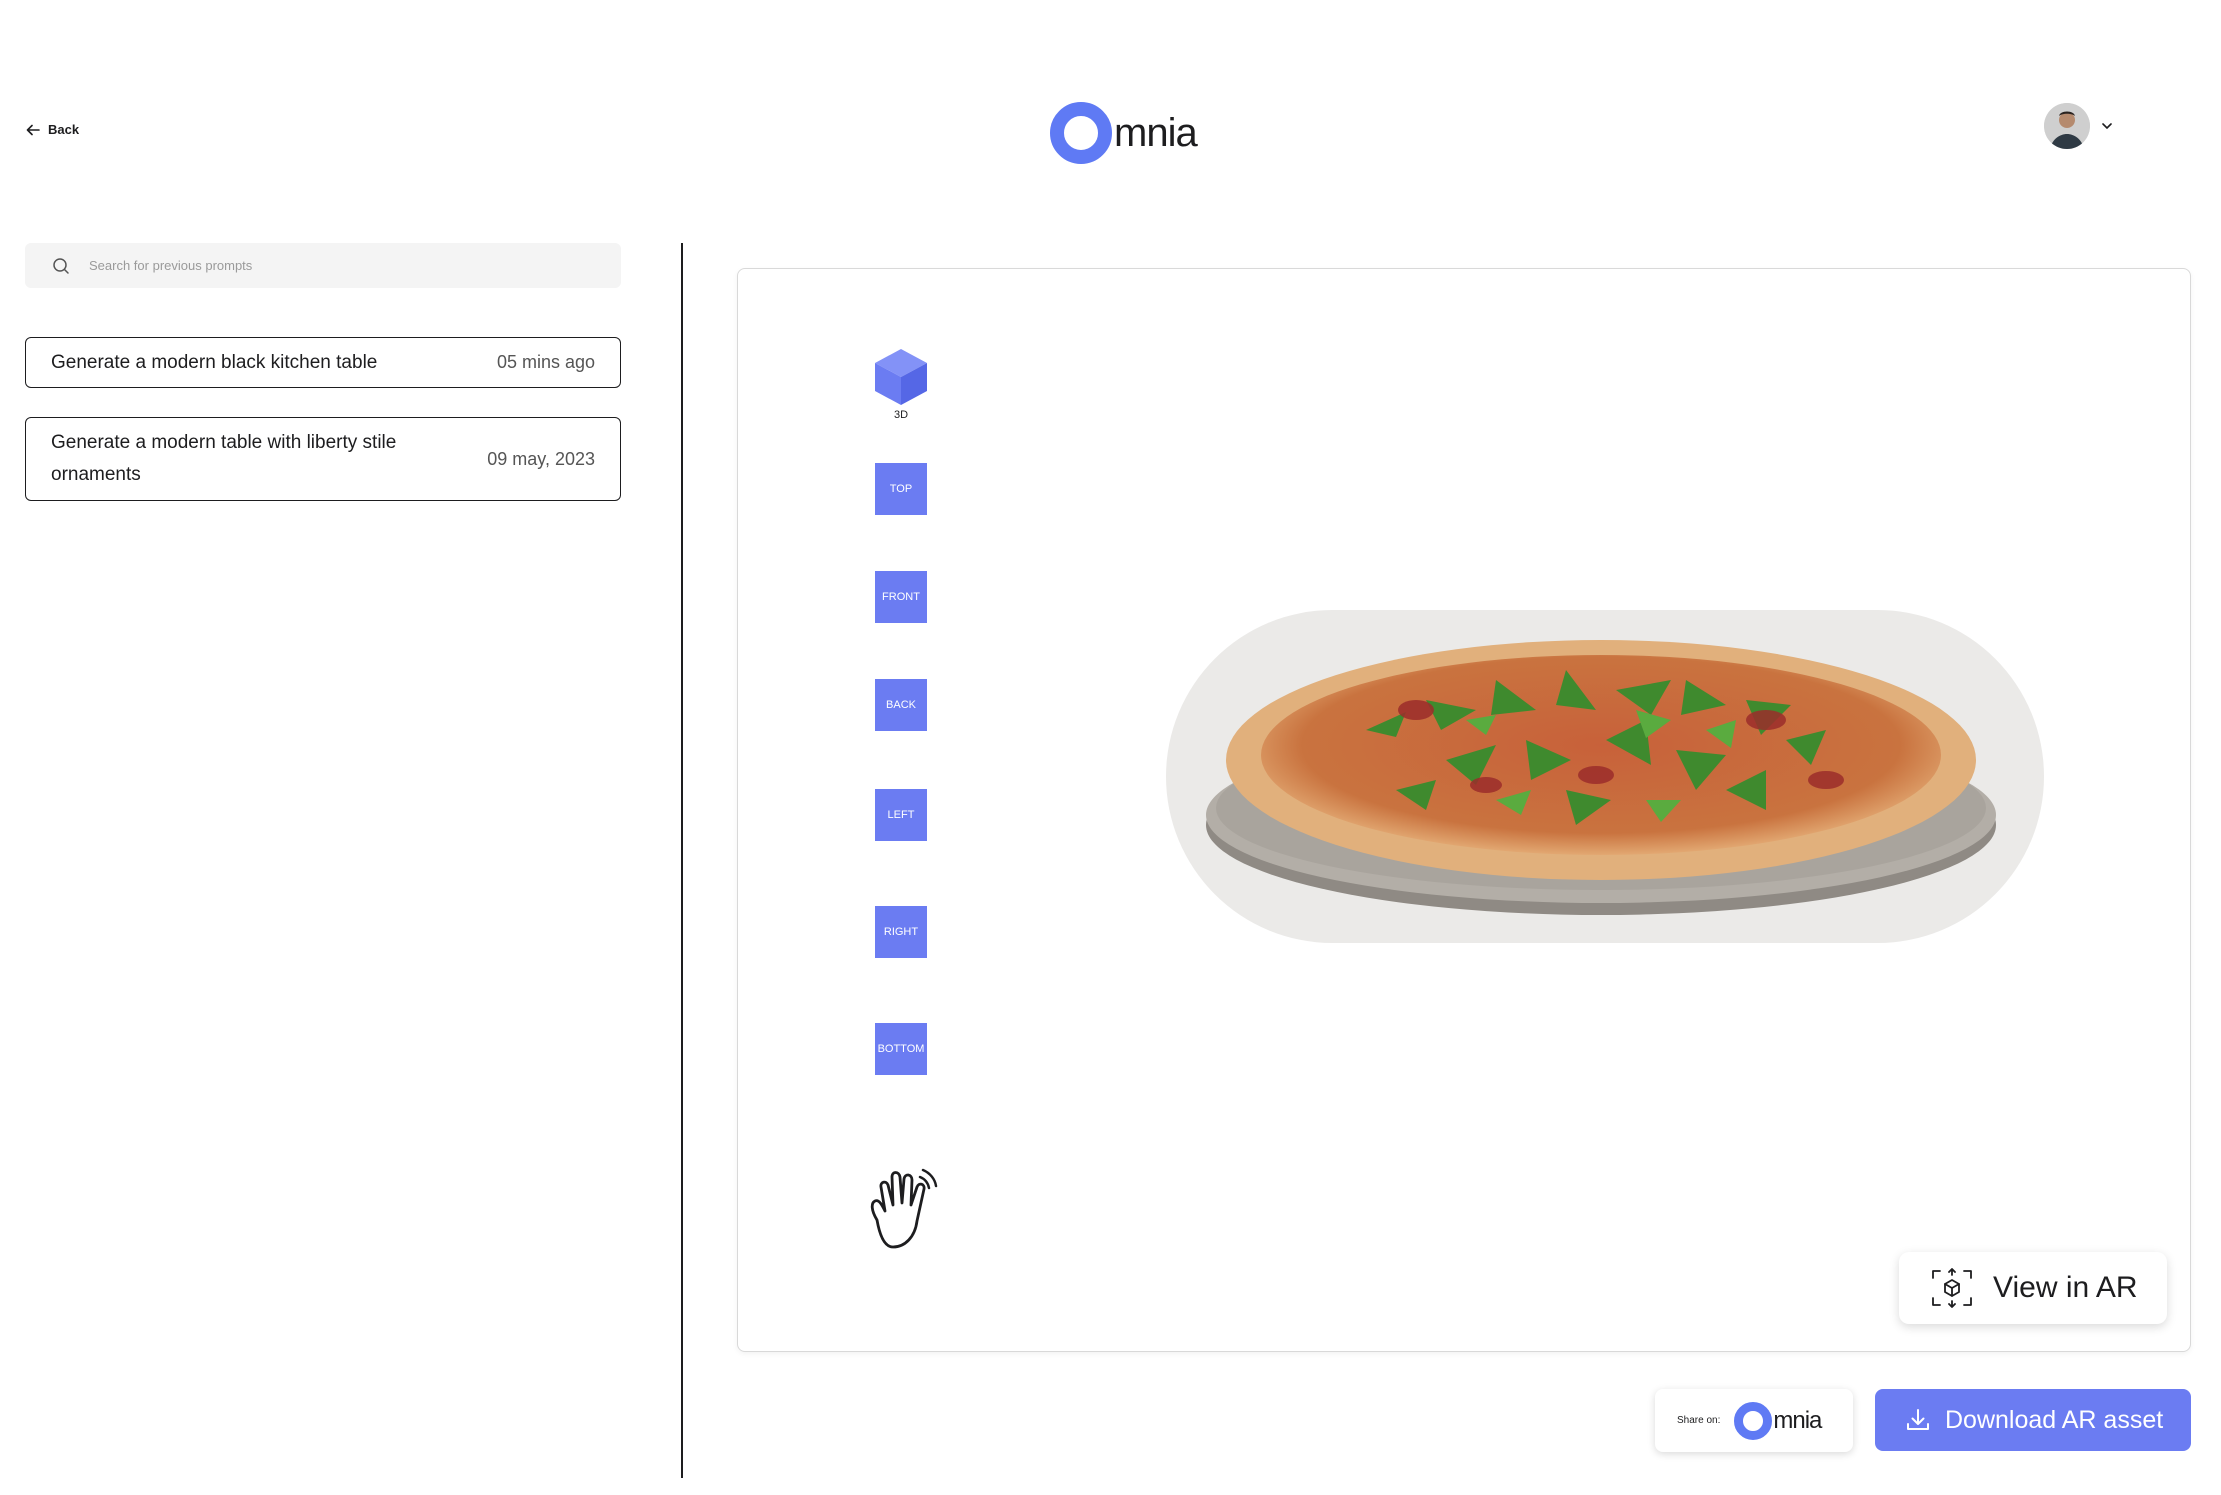 The height and width of the screenshot is (1495, 2221). I want to click on view-bottom-button: BOTTOM, so click(901, 1049).